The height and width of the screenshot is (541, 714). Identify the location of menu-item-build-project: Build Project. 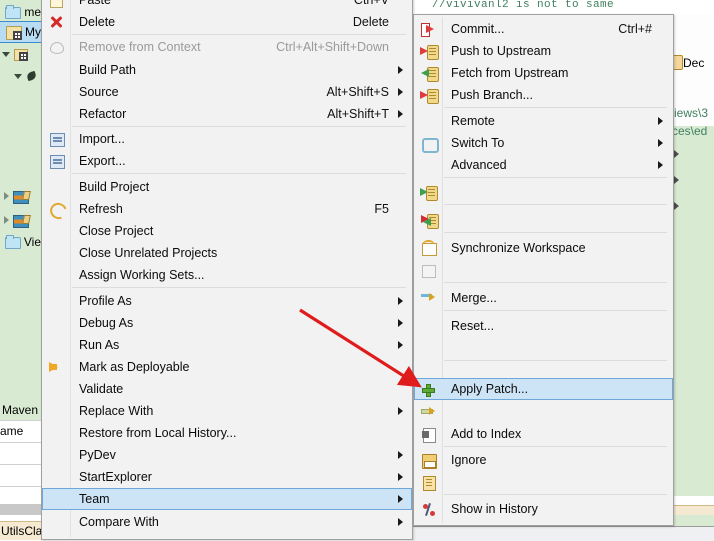
(227, 187).